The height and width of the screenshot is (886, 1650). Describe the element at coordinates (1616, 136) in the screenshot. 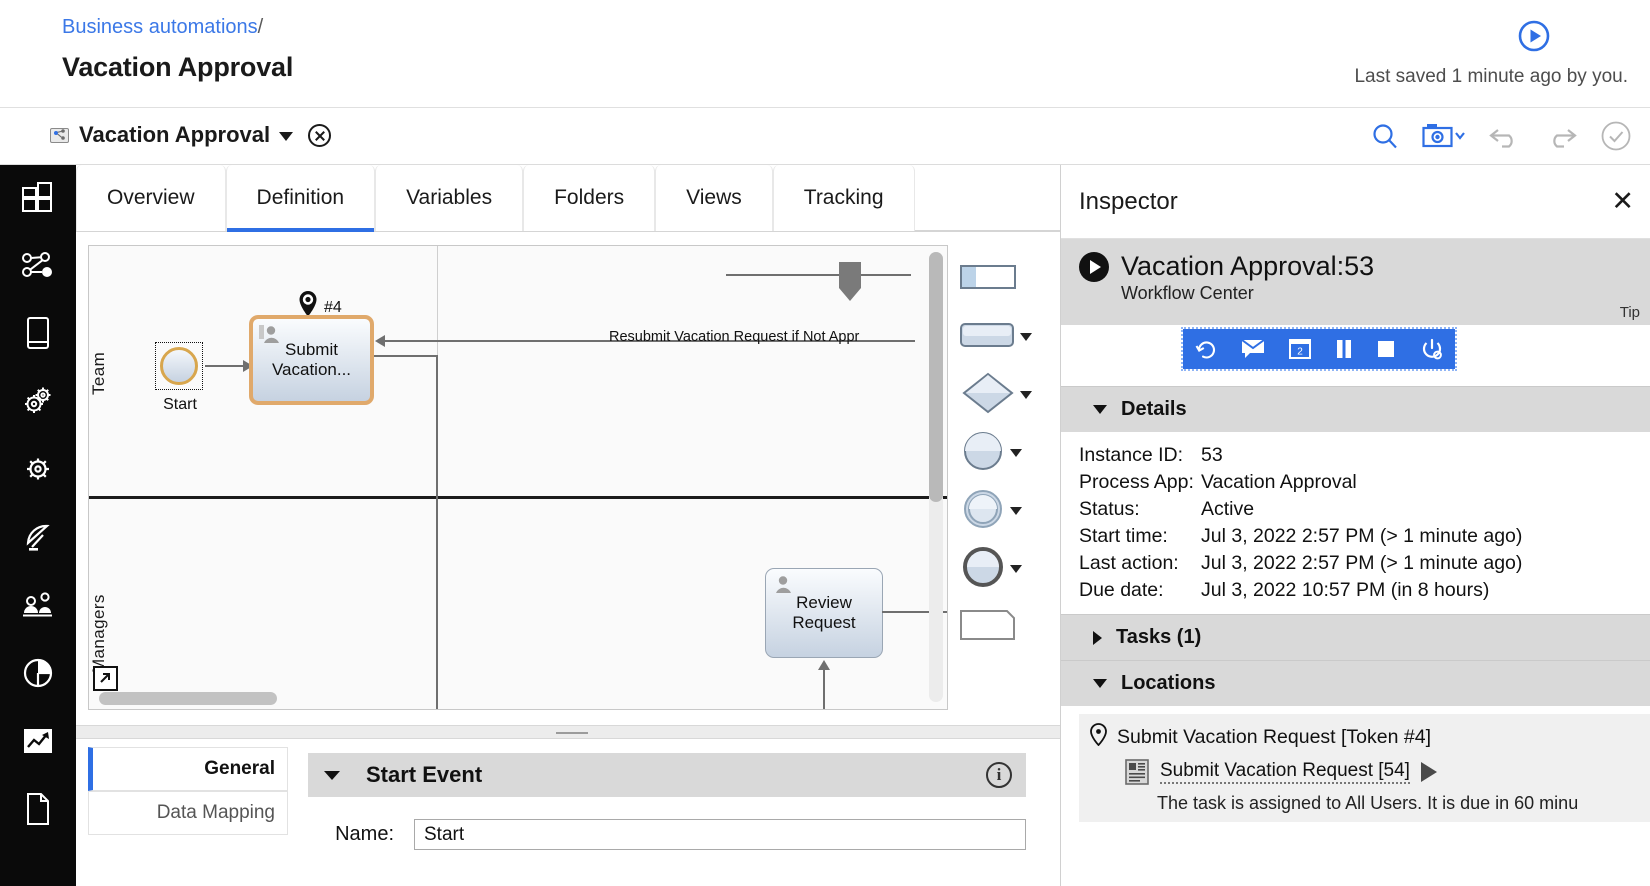

I see `validate-icon` at that location.